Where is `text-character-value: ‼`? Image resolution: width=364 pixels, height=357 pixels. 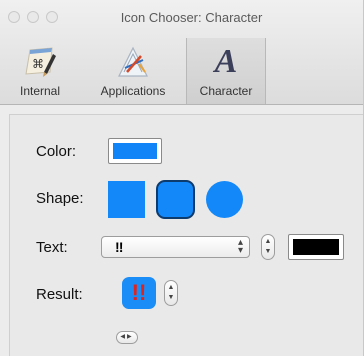 text-character-value: ‼ is located at coordinates (119, 247).